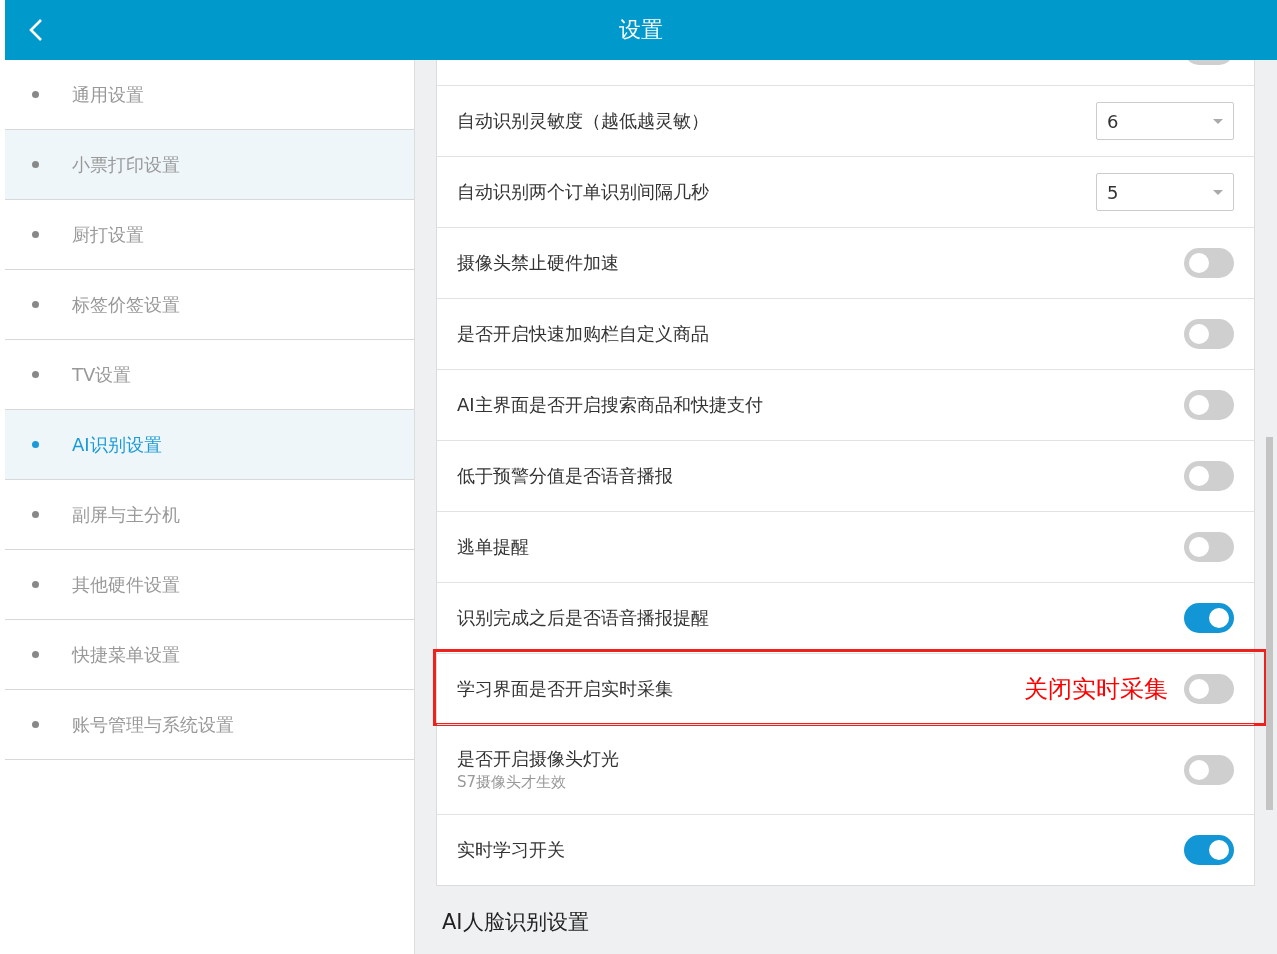 The image size is (1277, 954). I want to click on setting-label: 自动识别灵敏度（越低越灵敏）, so click(583, 121).